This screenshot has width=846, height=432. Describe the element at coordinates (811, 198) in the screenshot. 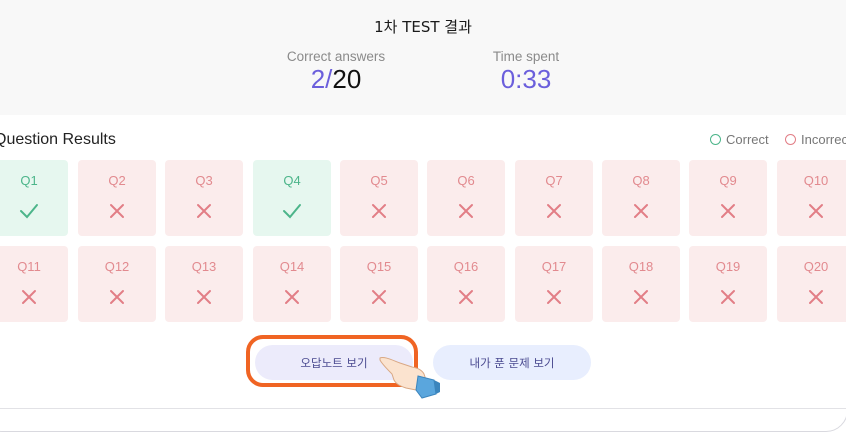

I see `question-cell: Q10` at that location.